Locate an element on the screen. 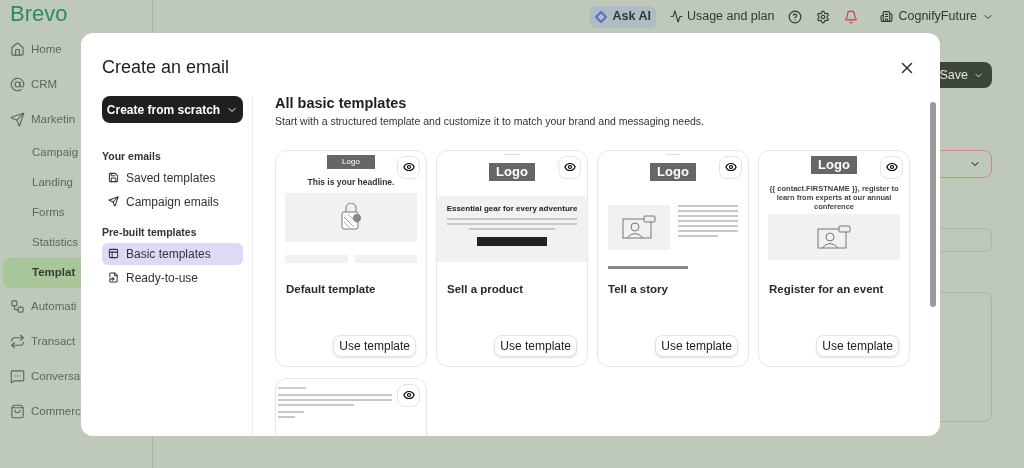 The image size is (1024, 468). account-menu: CognifyFuture is located at coordinates (937, 16).